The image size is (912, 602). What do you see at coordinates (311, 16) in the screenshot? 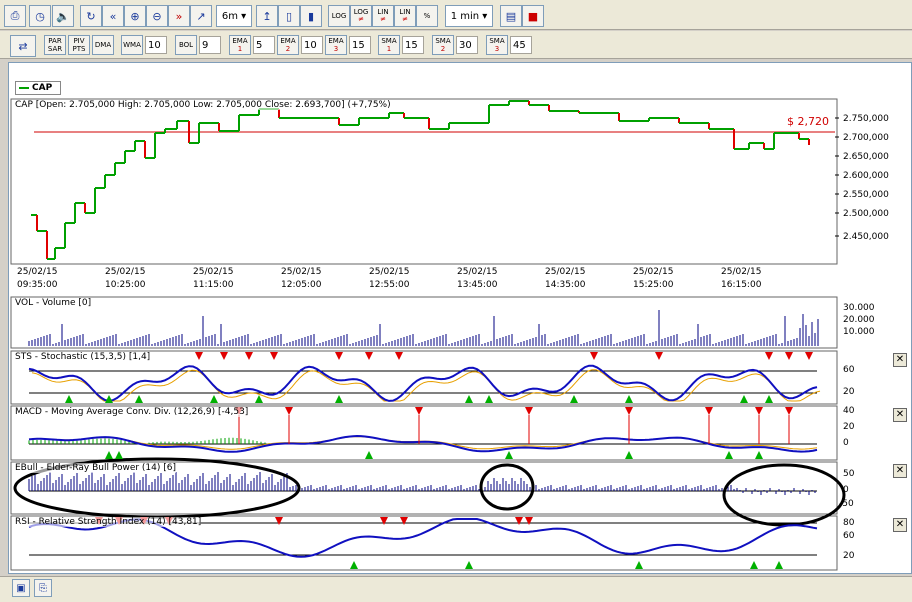
I see `candle-chart-icon: ▮` at bounding box center [311, 16].